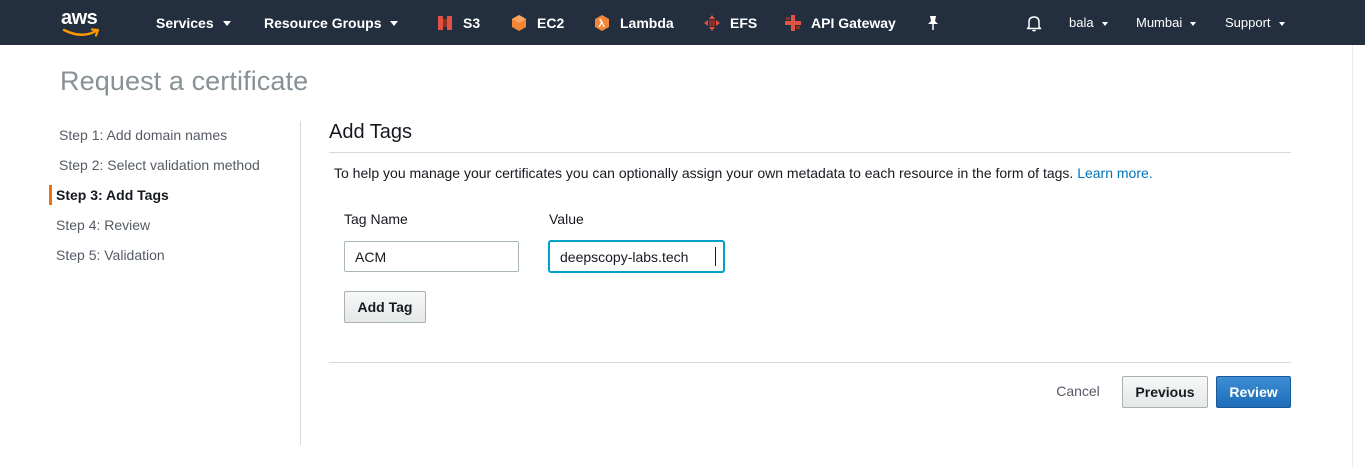  I want to click on tag-value-input, so click(636, 256).